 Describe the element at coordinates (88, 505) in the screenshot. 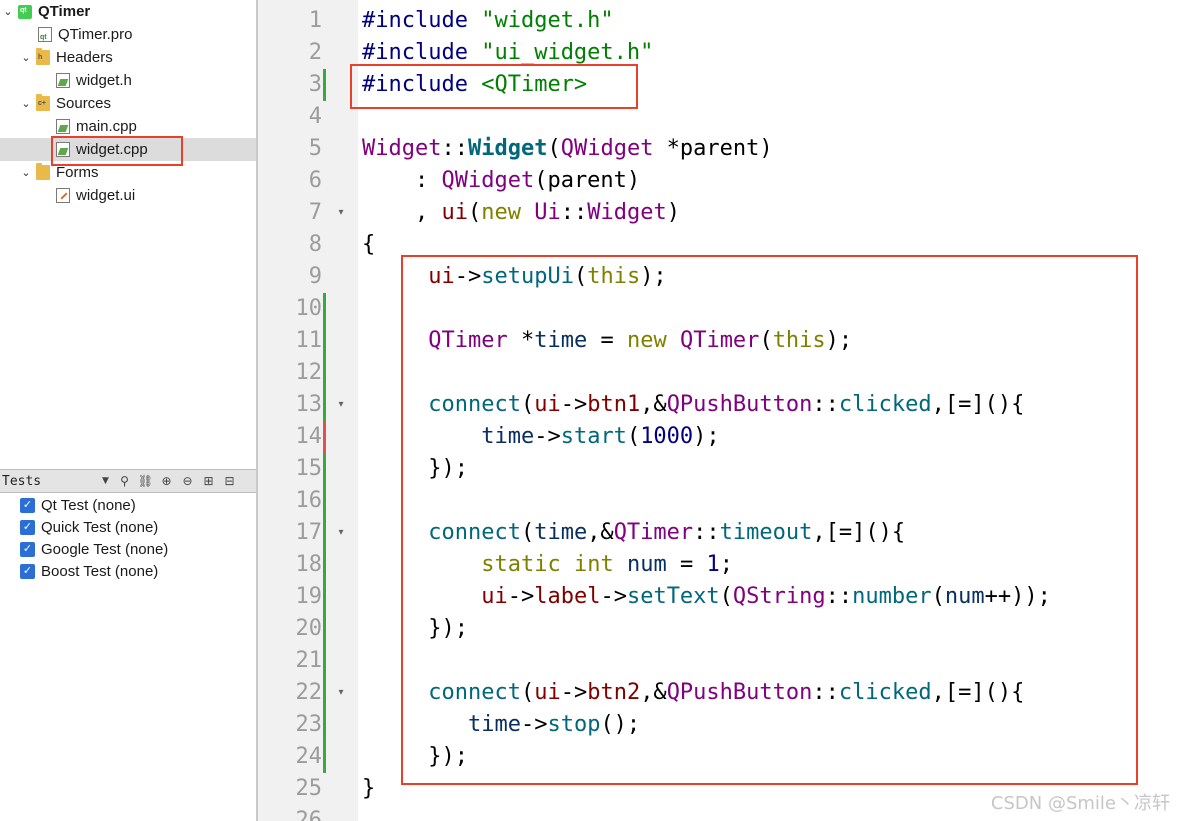

I see `test-item-label: Qt Test (none)` at that location.